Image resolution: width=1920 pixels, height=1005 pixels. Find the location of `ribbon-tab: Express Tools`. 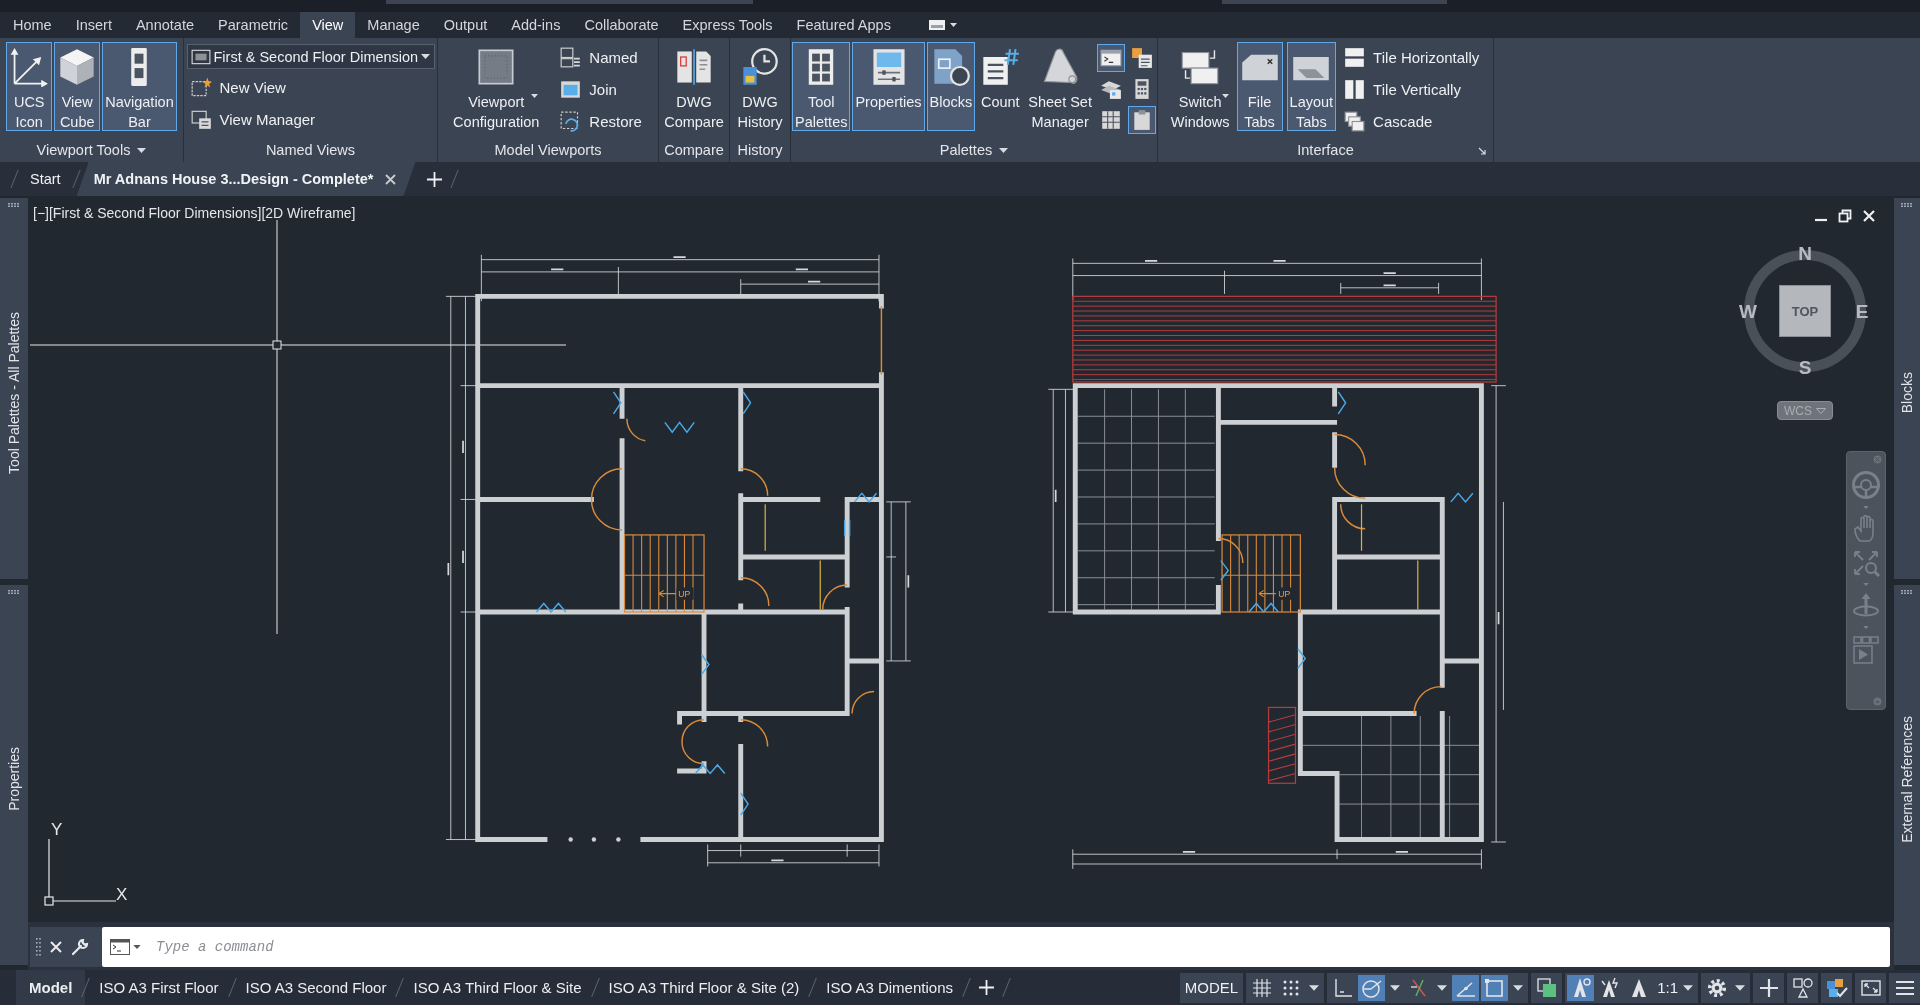

ribbon-tab: Express Tools is located at coordinates (727, 25).